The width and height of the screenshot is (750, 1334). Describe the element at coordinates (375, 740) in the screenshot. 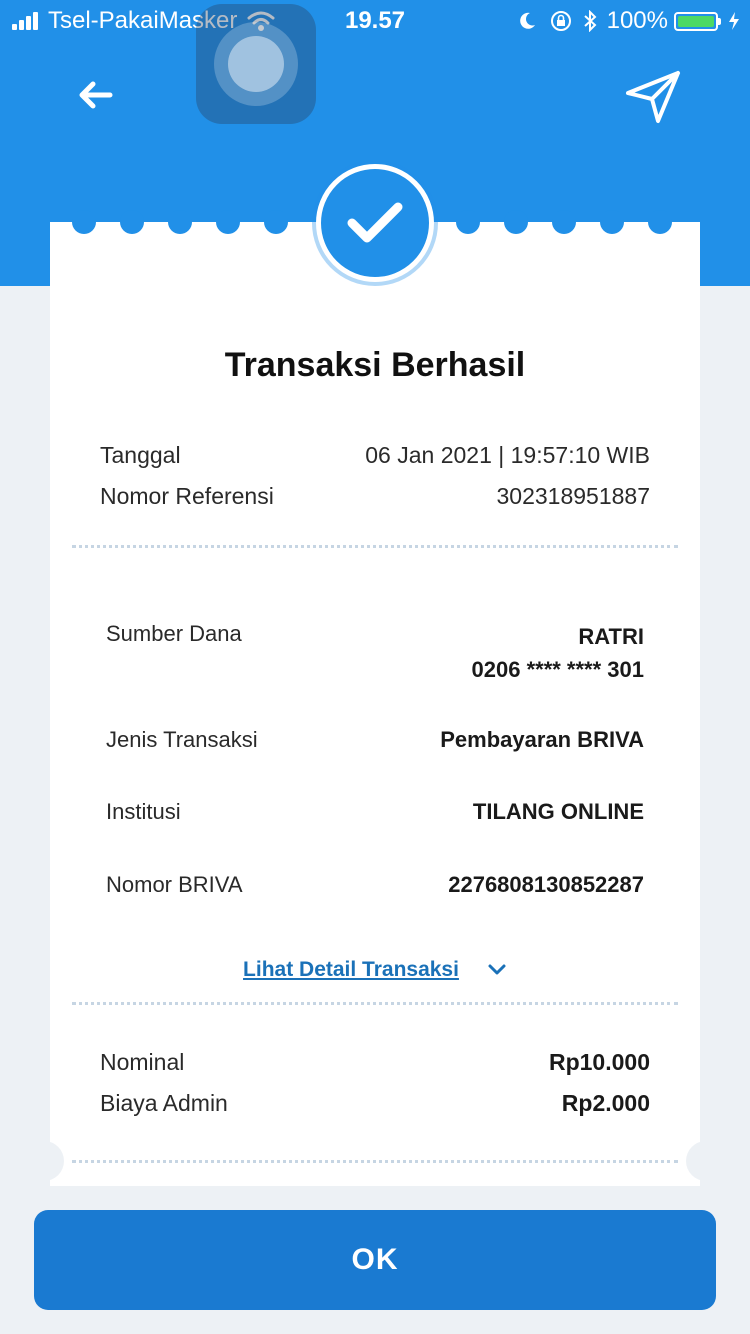

I see `transaction-type-row: Jenis Transaksi Pembayaran BRIVA` at that location.